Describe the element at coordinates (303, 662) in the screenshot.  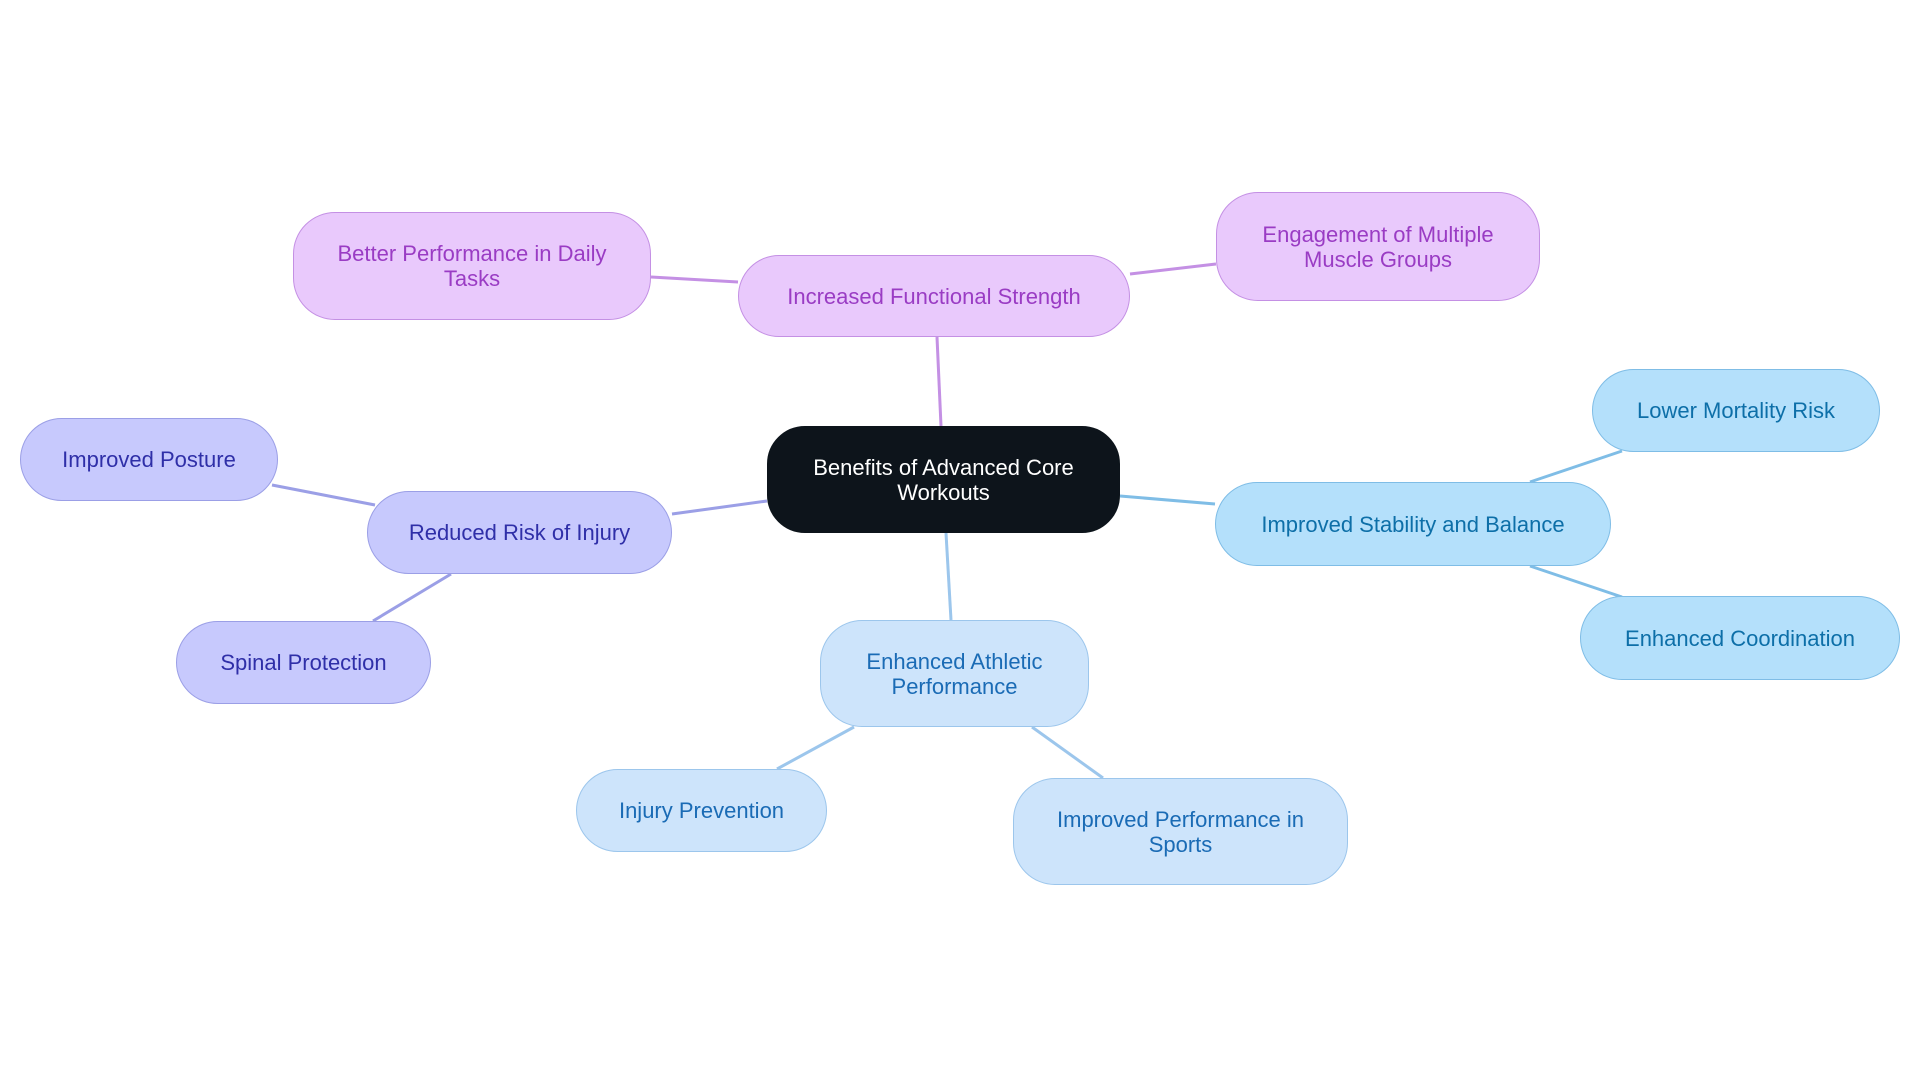
I see `node-spinal-protection: Spinal Protection` at that location.